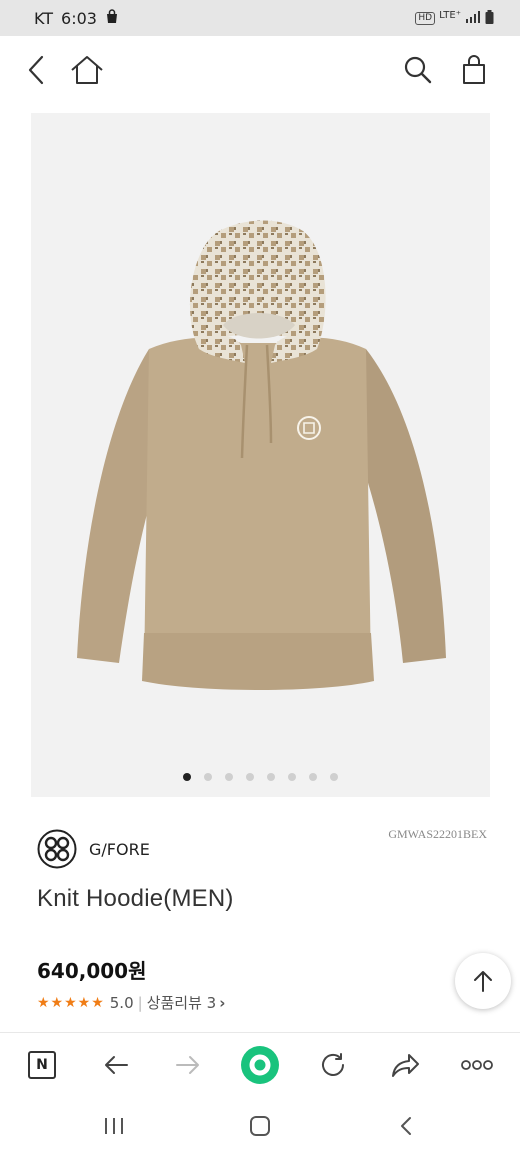 This screenshot has height=1155, width=520. What do you see at coordinates (222, 1002) in the screenshot?
I see `chevron-right-icon: ›` at bounding box center [222, 1002].